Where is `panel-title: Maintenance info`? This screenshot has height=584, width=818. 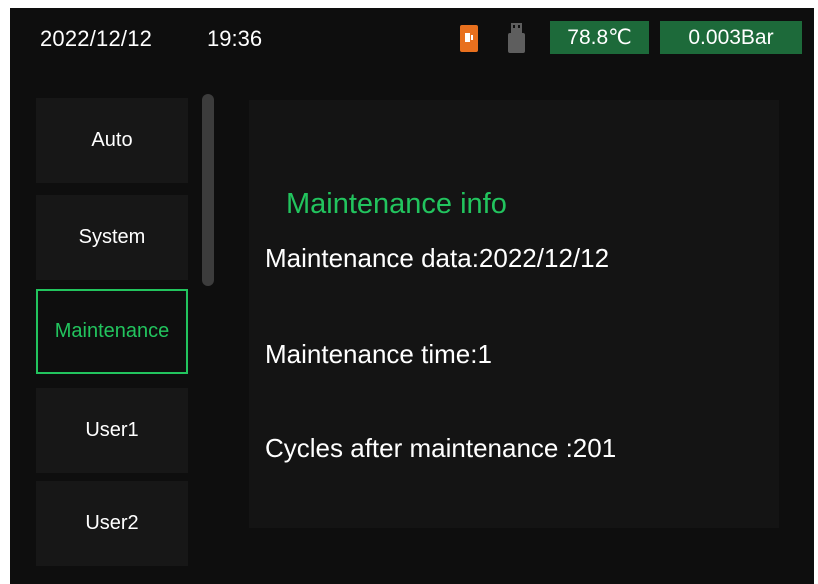
panel-title: Maintenance info is located at coordinates (396, 204).